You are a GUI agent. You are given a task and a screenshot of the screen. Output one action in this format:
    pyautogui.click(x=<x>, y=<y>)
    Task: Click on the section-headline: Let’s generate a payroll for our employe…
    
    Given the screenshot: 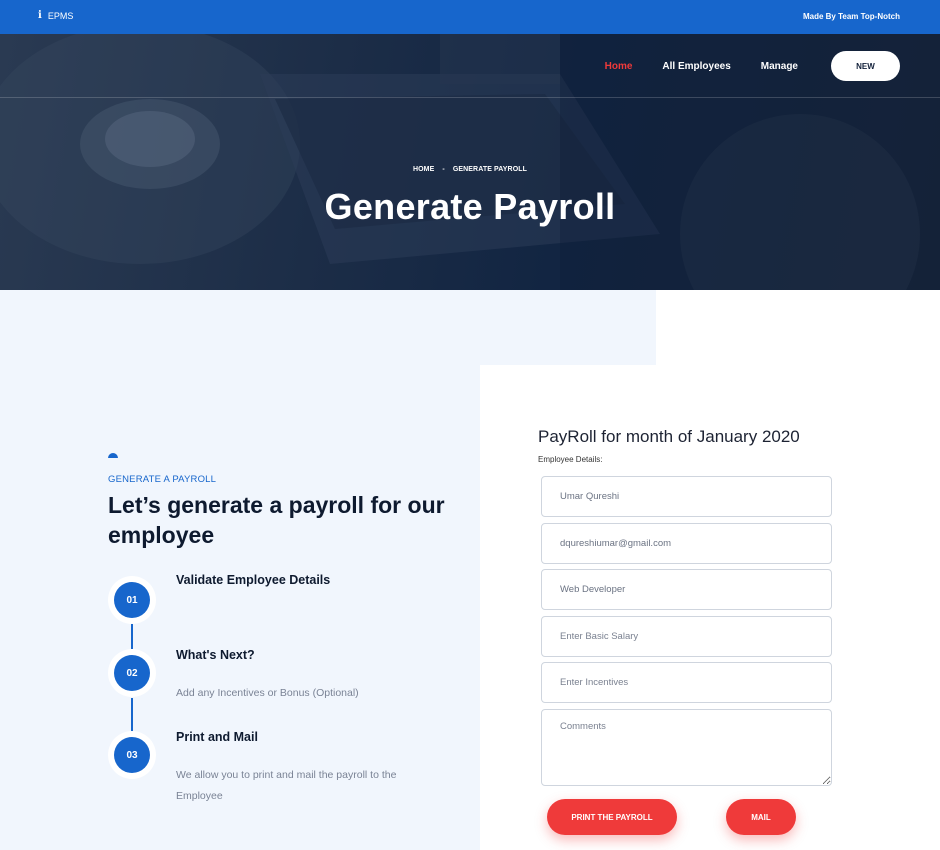 What is the action you would take?
    pyautogui.click(x=276, y=520)
    